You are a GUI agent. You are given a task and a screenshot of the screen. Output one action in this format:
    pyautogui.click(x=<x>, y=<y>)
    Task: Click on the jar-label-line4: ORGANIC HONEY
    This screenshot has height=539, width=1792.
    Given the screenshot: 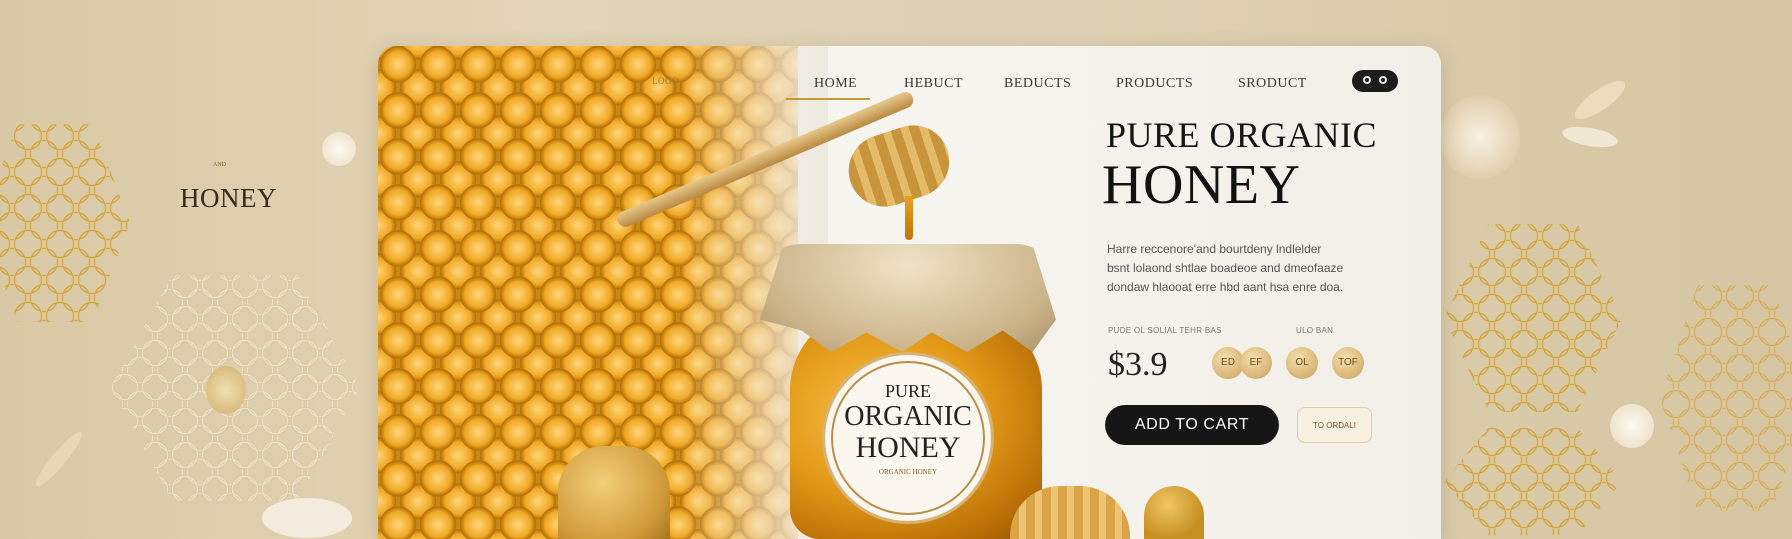 What is the action you would take?
    pyautogui.click(x=908, y=472)
    